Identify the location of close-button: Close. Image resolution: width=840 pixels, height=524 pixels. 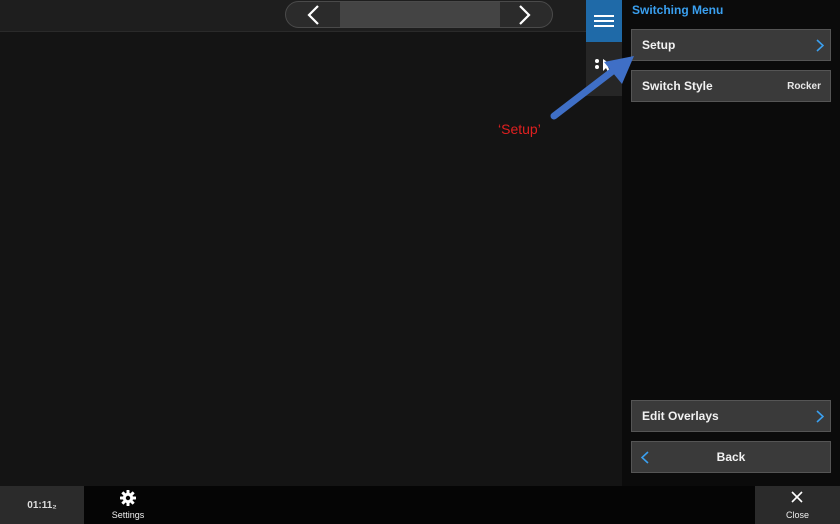
(797, 505).